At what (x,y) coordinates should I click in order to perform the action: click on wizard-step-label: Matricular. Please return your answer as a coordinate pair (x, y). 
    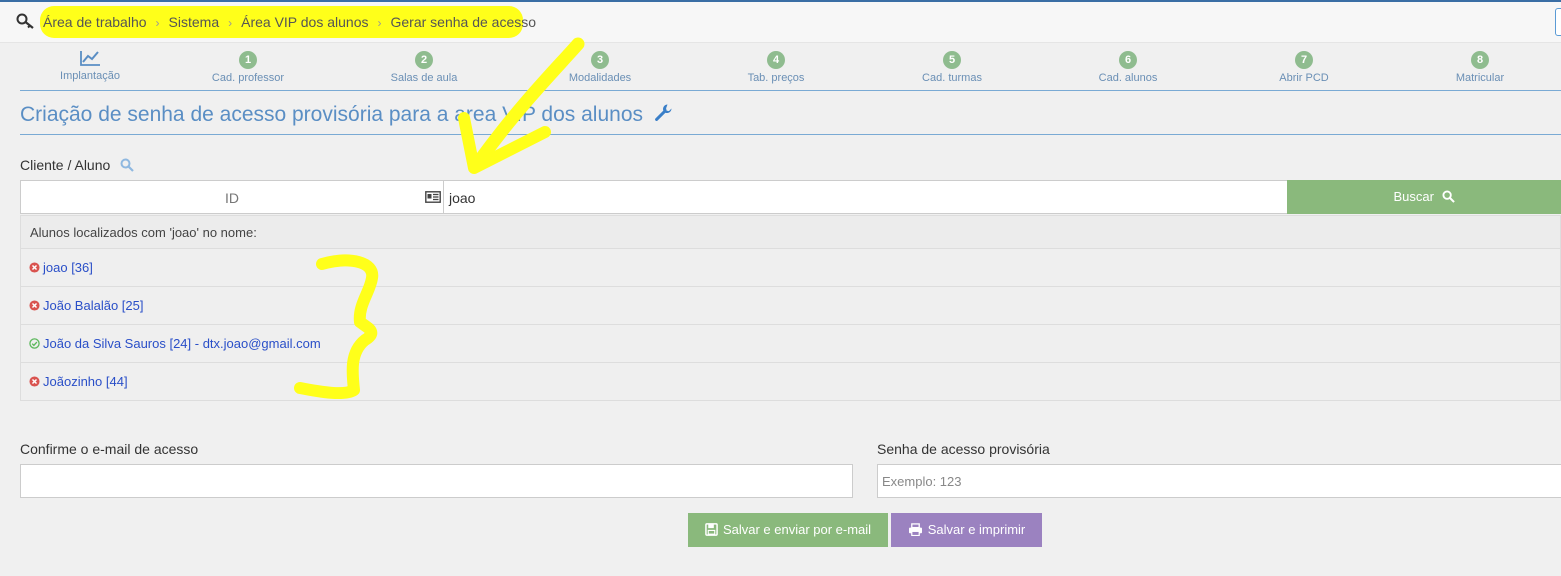
    Looking at the image, I should click on (1480, 78).